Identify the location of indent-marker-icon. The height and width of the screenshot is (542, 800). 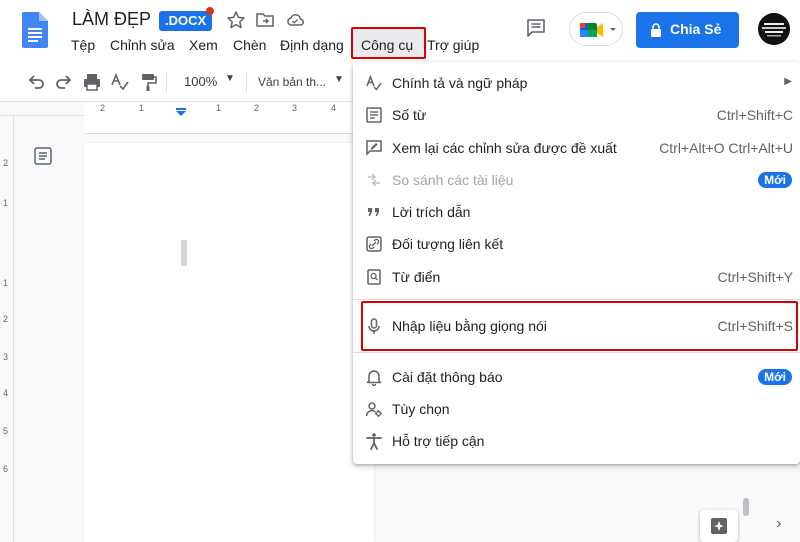
(181, 109).